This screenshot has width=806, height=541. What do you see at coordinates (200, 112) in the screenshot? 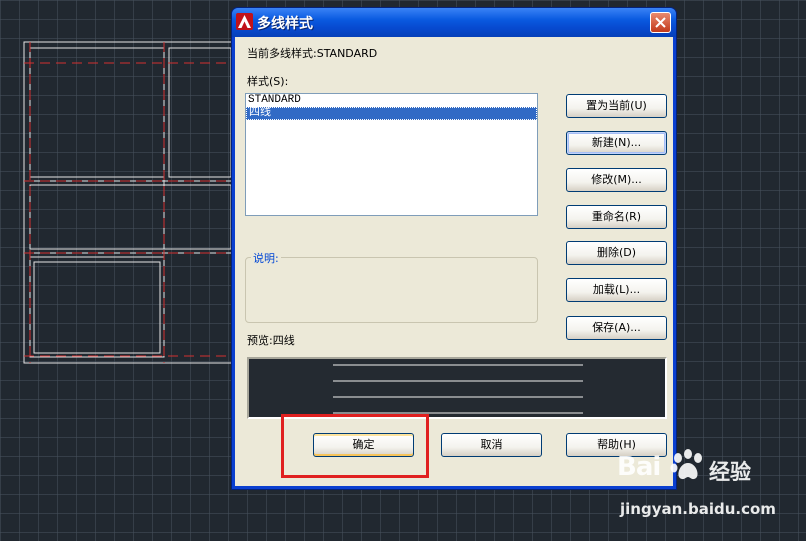
I see `room-outline-top-right` at bounding box center [200, 112].